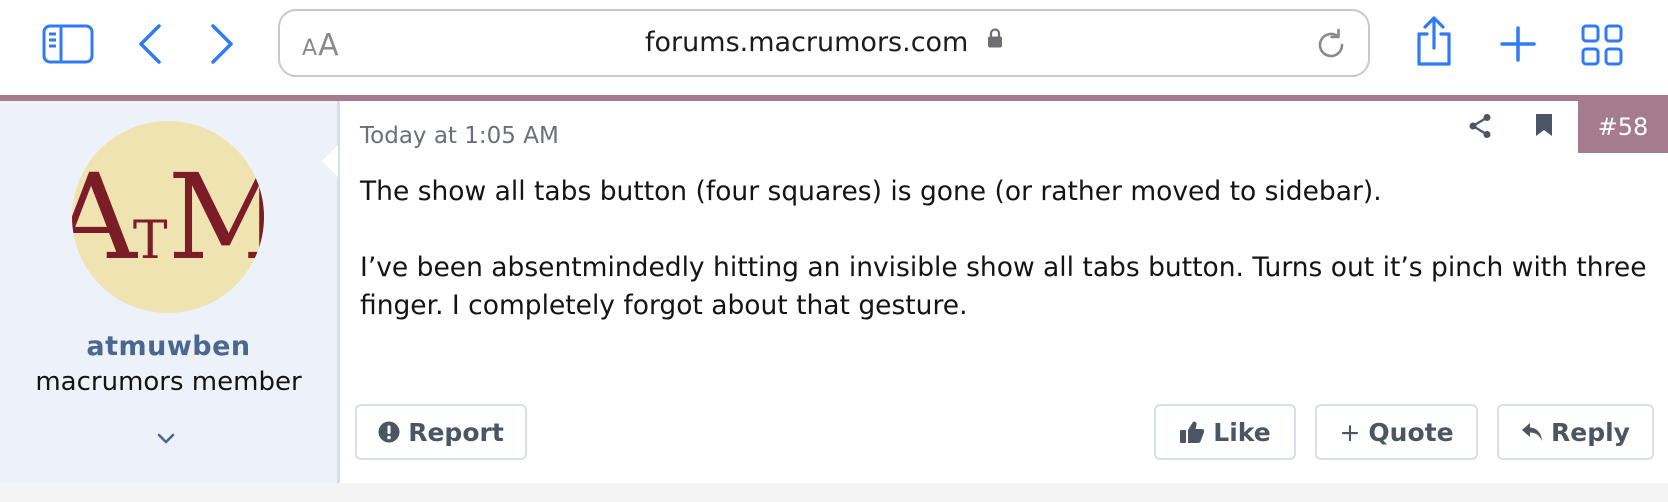 This screenshot has height=502, width=1668. Describe the element at coordinates (168, 346) in the screenshot. I see `username-link: atmuwben` at that location.